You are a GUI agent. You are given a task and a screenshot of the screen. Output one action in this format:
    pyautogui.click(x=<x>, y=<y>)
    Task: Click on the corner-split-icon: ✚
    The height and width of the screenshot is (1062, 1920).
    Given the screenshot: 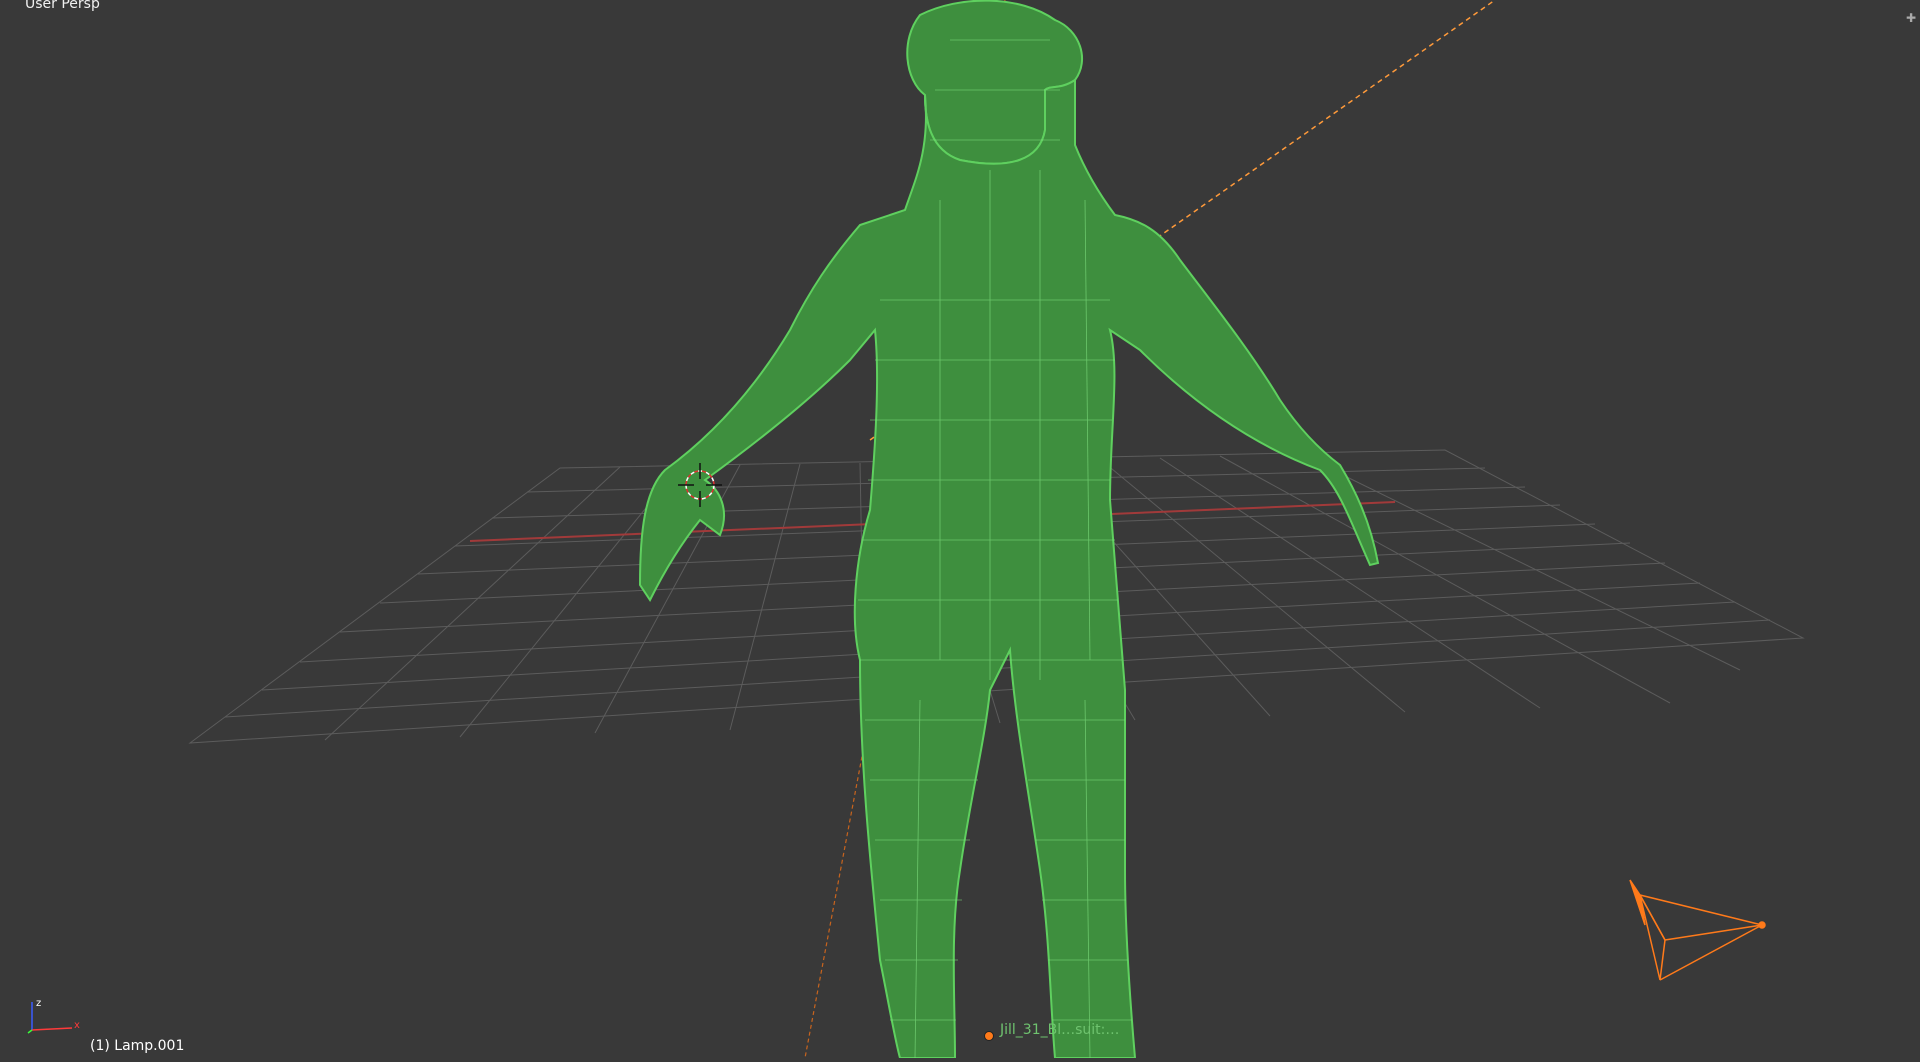 What is the action you would take?
    pyautogui.click(x=1912, y=18)
    